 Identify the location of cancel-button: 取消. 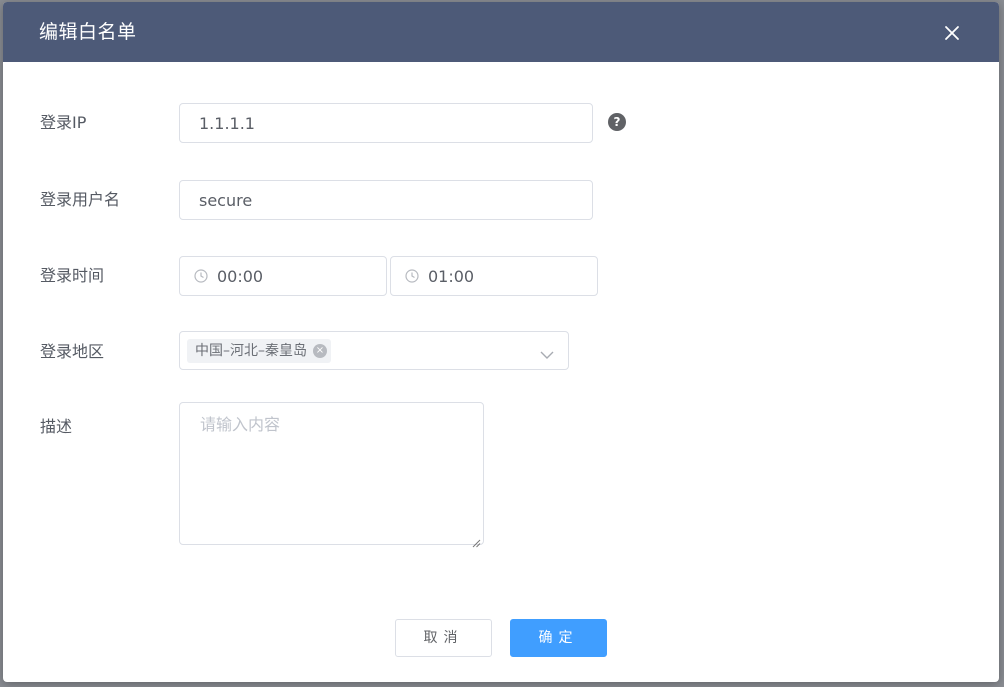
(443, 638).